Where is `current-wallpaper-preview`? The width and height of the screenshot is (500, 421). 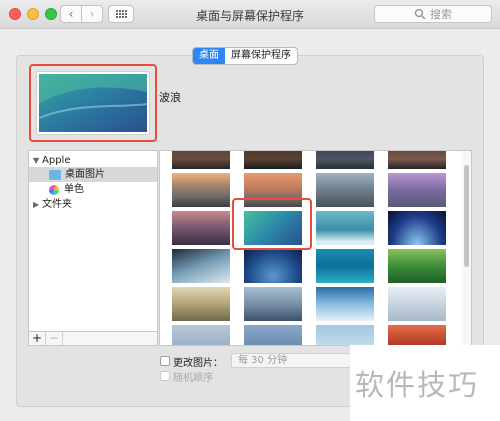
current-wallpaper-preview is located at coordinates (93, 103).